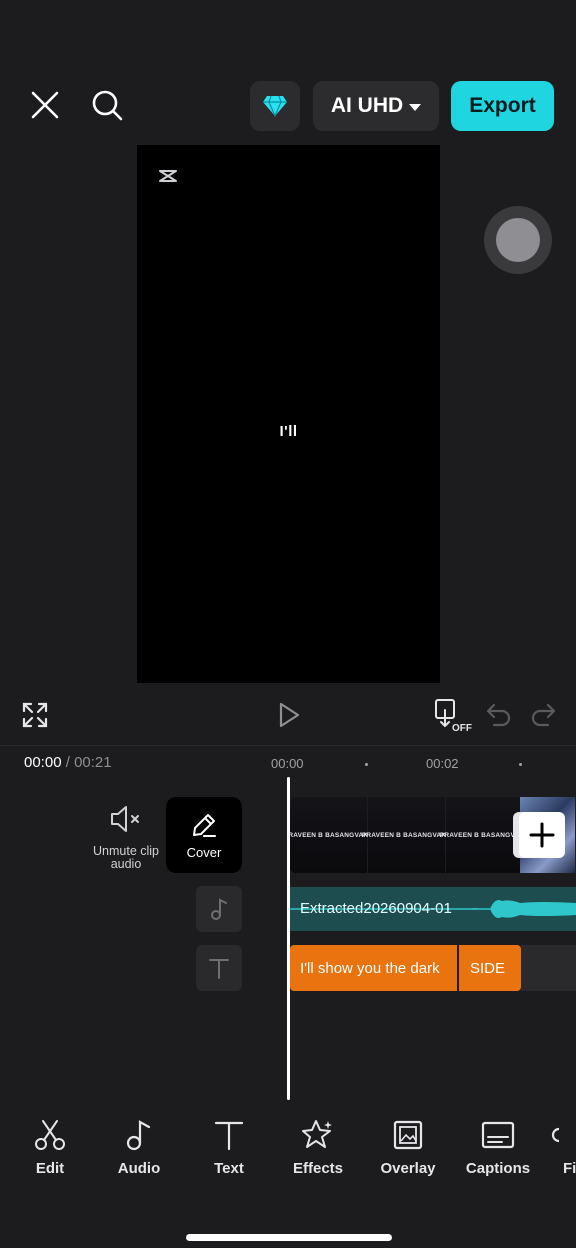 The height and width of the screenshot is (1248, 576). What do you see at coordinates (50, 1135) in the screenshot?
I see `scissors-icon` at bounding box center [50, 1135].